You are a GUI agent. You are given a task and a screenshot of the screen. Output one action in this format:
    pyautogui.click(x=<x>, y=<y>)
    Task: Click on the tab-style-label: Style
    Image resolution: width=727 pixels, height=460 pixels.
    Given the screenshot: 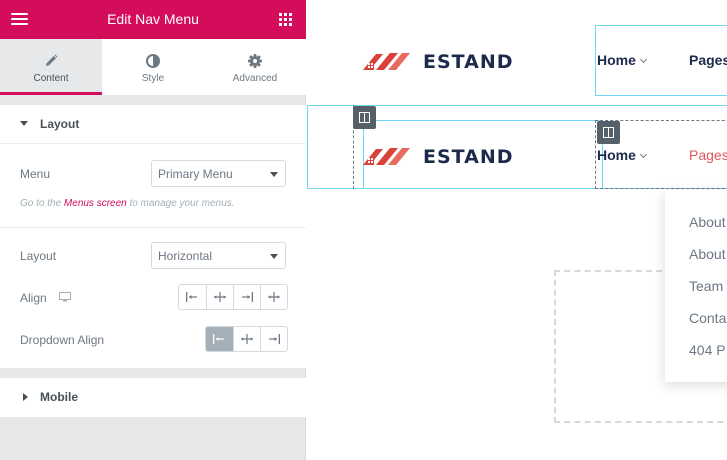 What is the action you would take?
    pyautogui.click(x=153, y=78)
    